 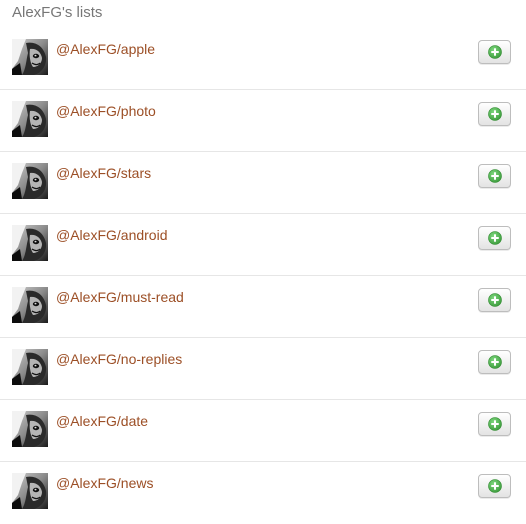 I want to click on list-link-4: @AlexFG/must-read, so click(x=120, y=297).